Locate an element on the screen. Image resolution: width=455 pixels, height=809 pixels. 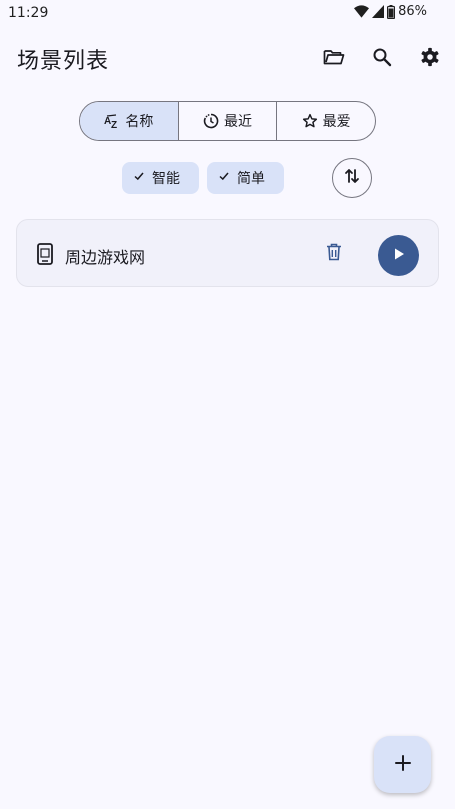
filter-chip-smart-label: 智能 is located at coordinates (166, 179).